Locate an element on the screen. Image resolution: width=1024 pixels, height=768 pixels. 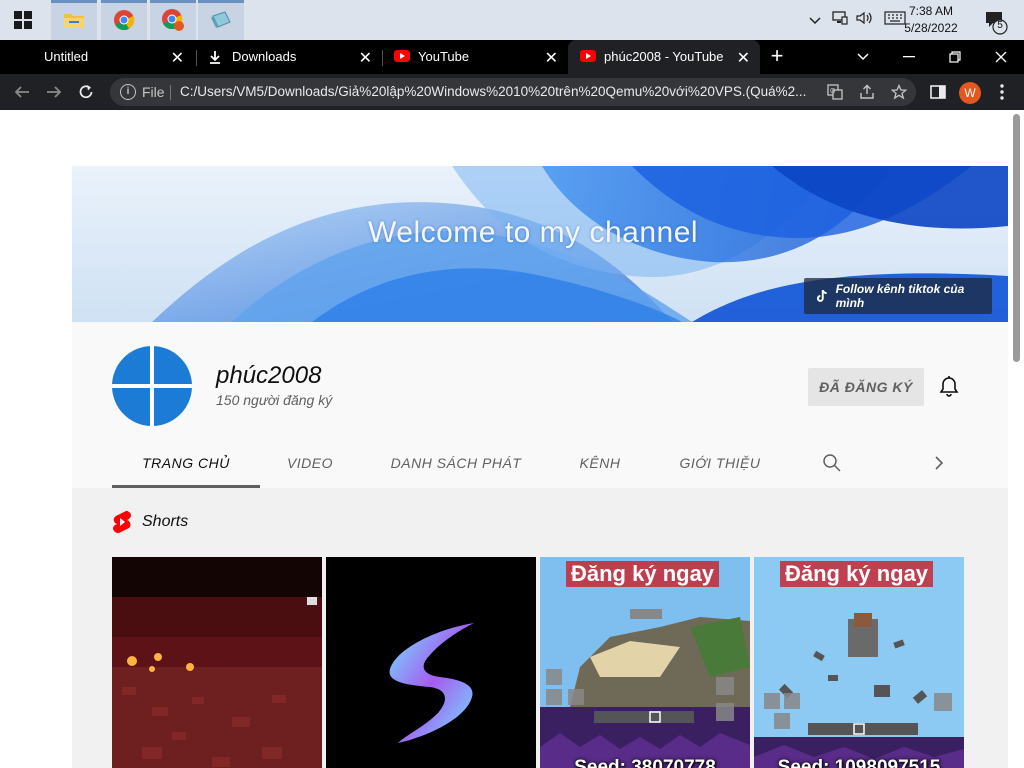
volume-icon is located at coordinates (865, 20).